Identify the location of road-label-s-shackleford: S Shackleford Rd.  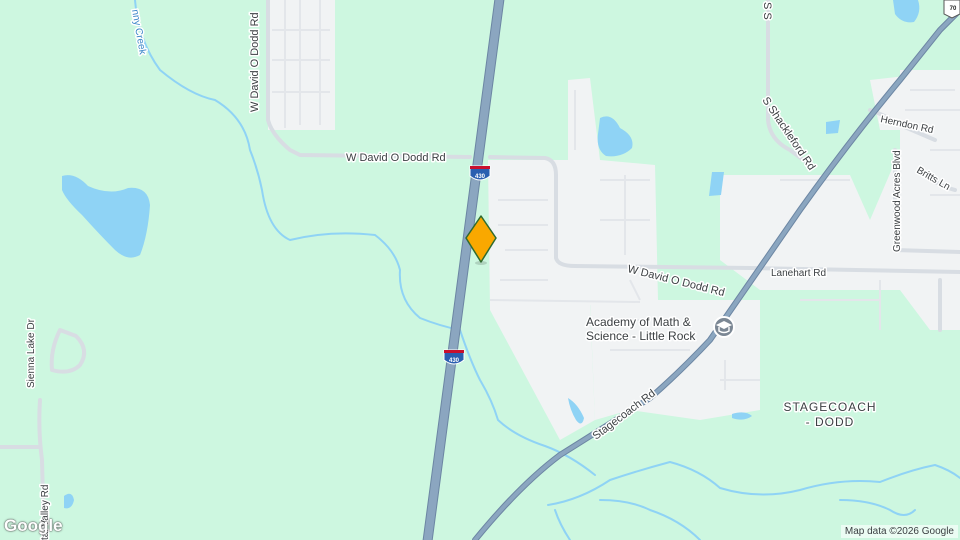
(789, 134).